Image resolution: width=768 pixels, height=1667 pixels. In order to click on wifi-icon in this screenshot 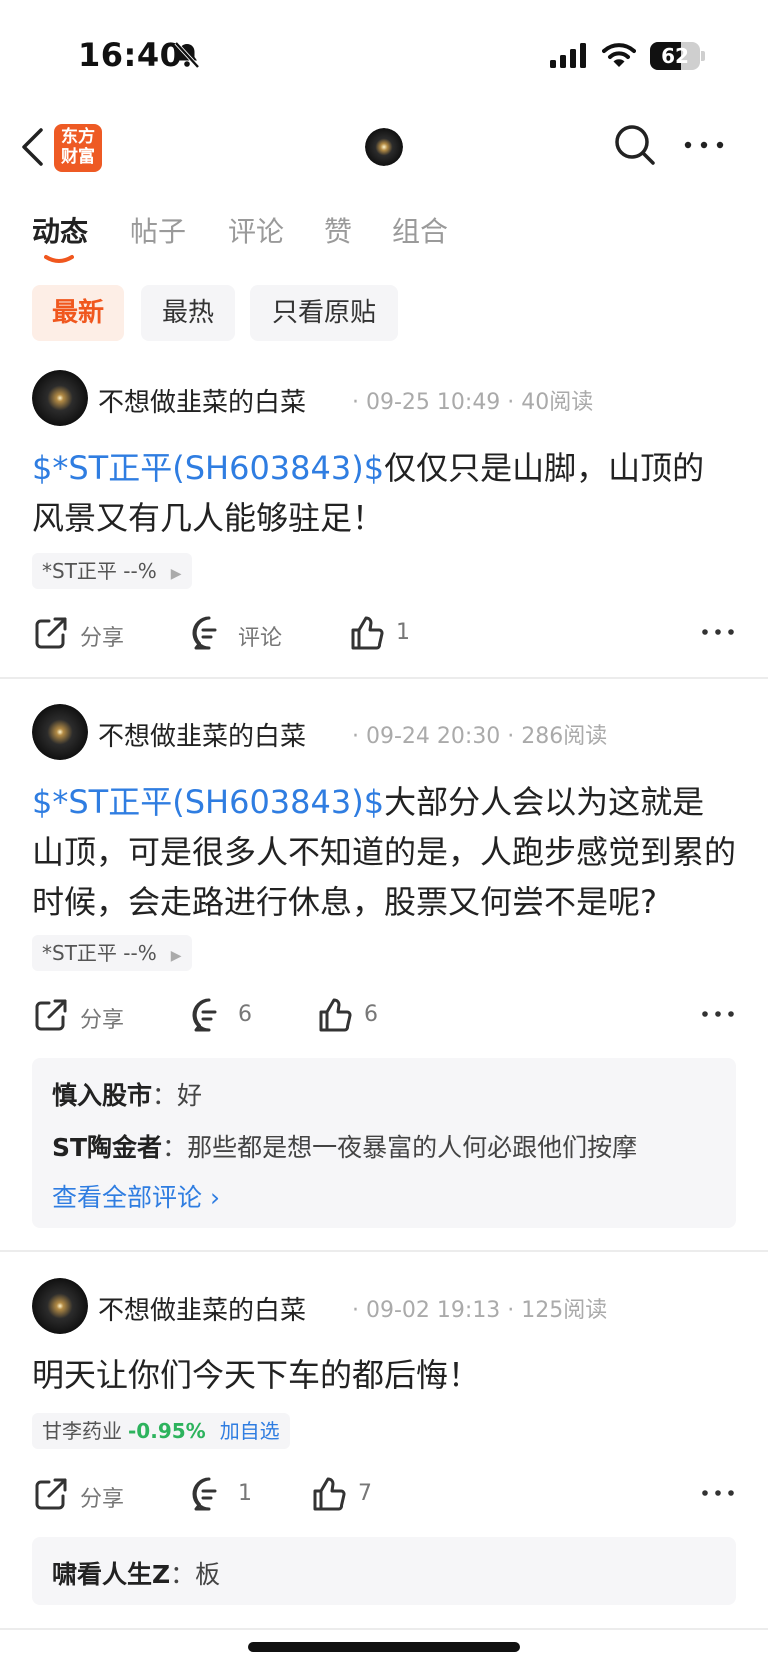, I will do `click(619, 55)`.